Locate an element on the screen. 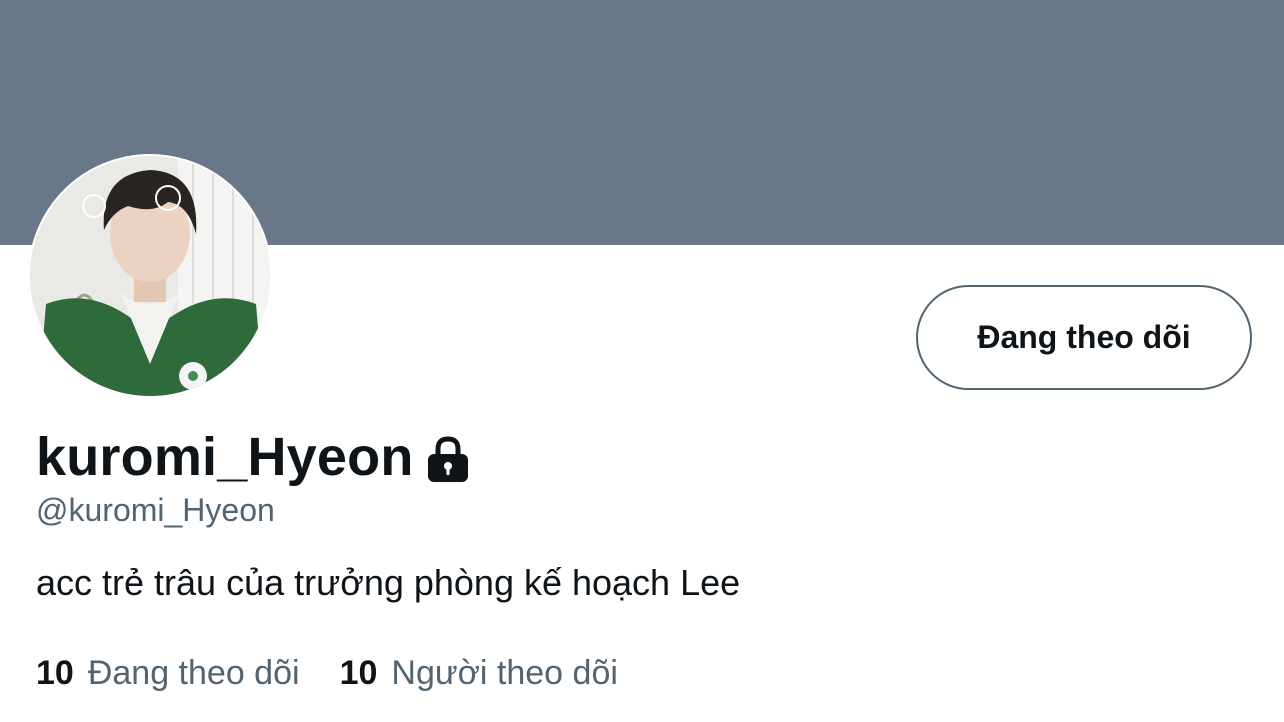 The width and height of the screenshot is (1284, 722). lock-icon is located at coordinates (448, 459).